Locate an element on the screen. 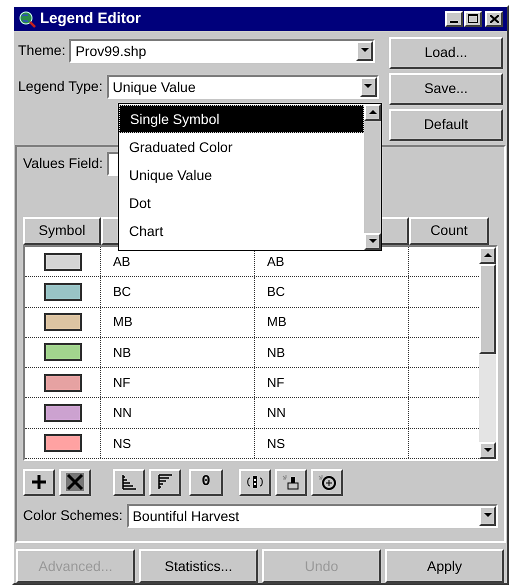 Image resolution: width=516 pixels, height=588 pixels. zero-button: 0 is located at coordinates (206, 482).